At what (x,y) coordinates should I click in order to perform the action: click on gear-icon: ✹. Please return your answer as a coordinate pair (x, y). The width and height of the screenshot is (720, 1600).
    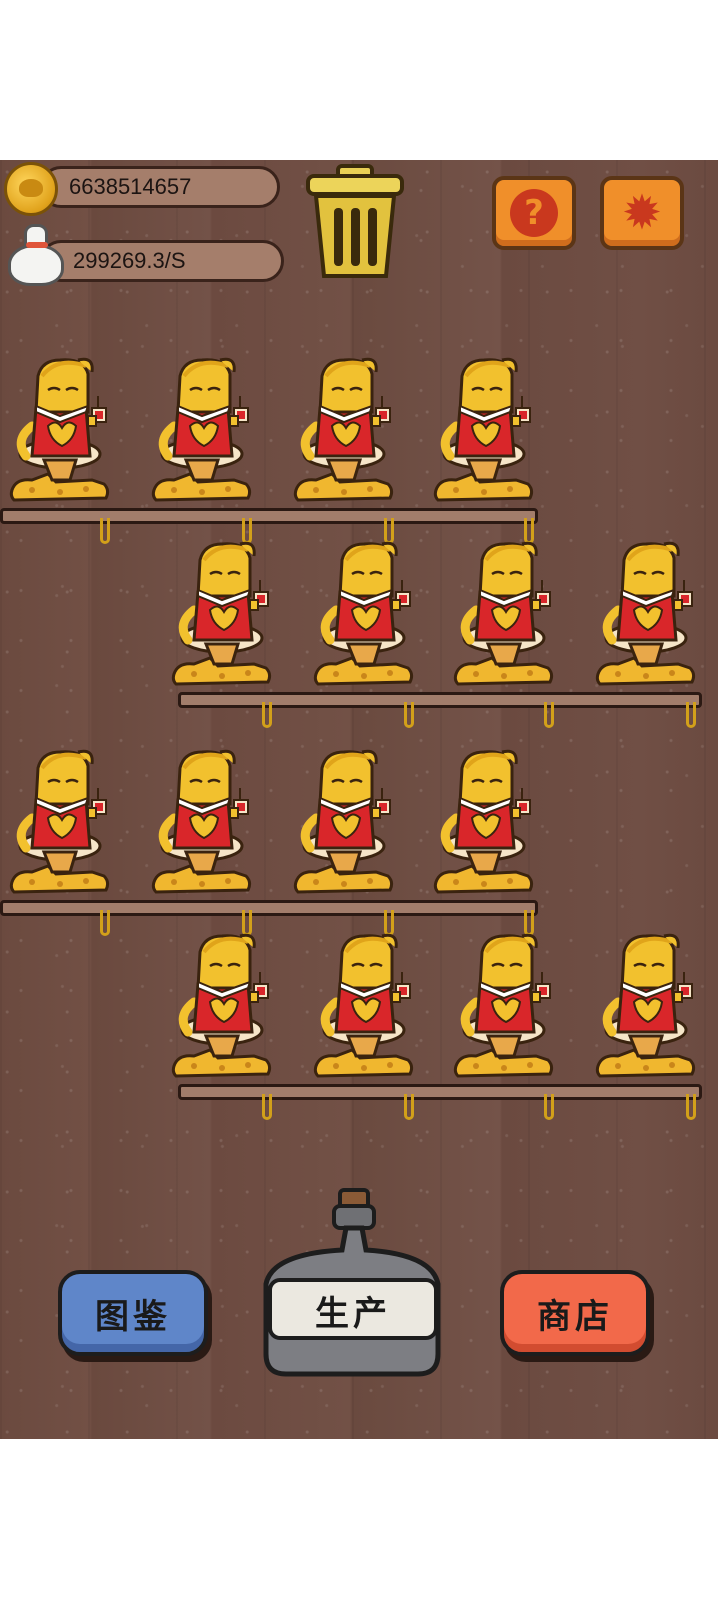
    Looking at the image, I should click on (642, 213).